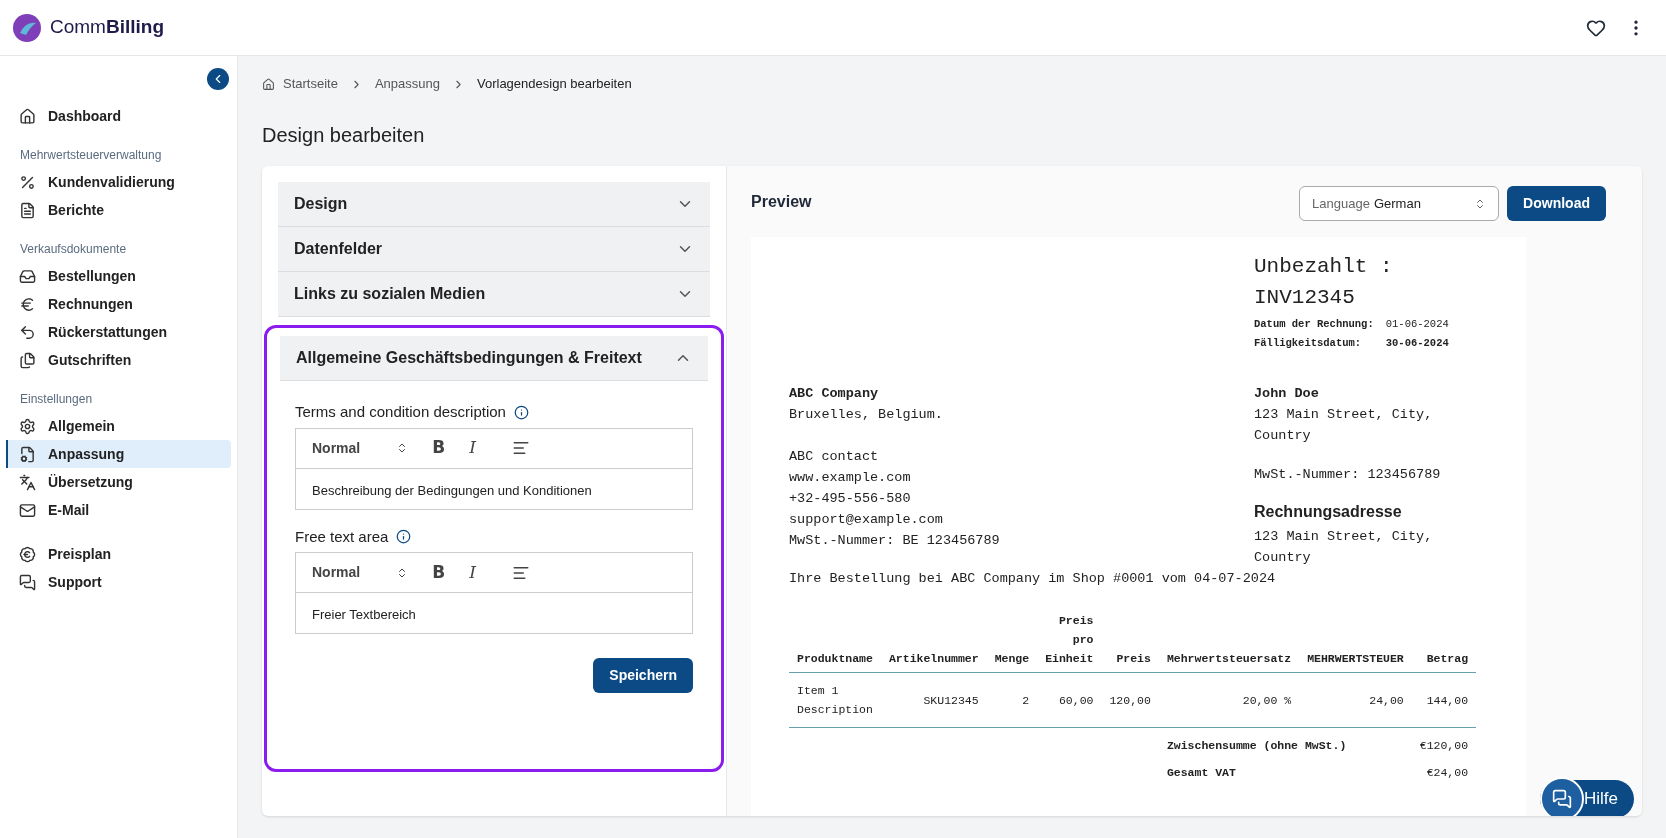 Image resolution: width=1666 pixels, height=838 pixels. Describe the element at coordinates (835, 642) in the screenshot. I see `column-header: Produktname` at that location.